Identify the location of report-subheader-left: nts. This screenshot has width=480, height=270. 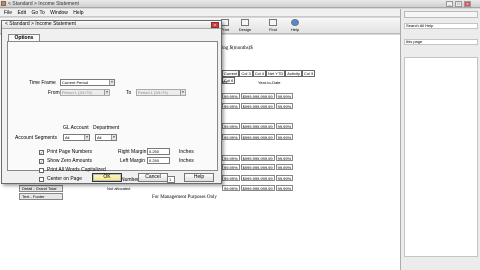
(225, 81).